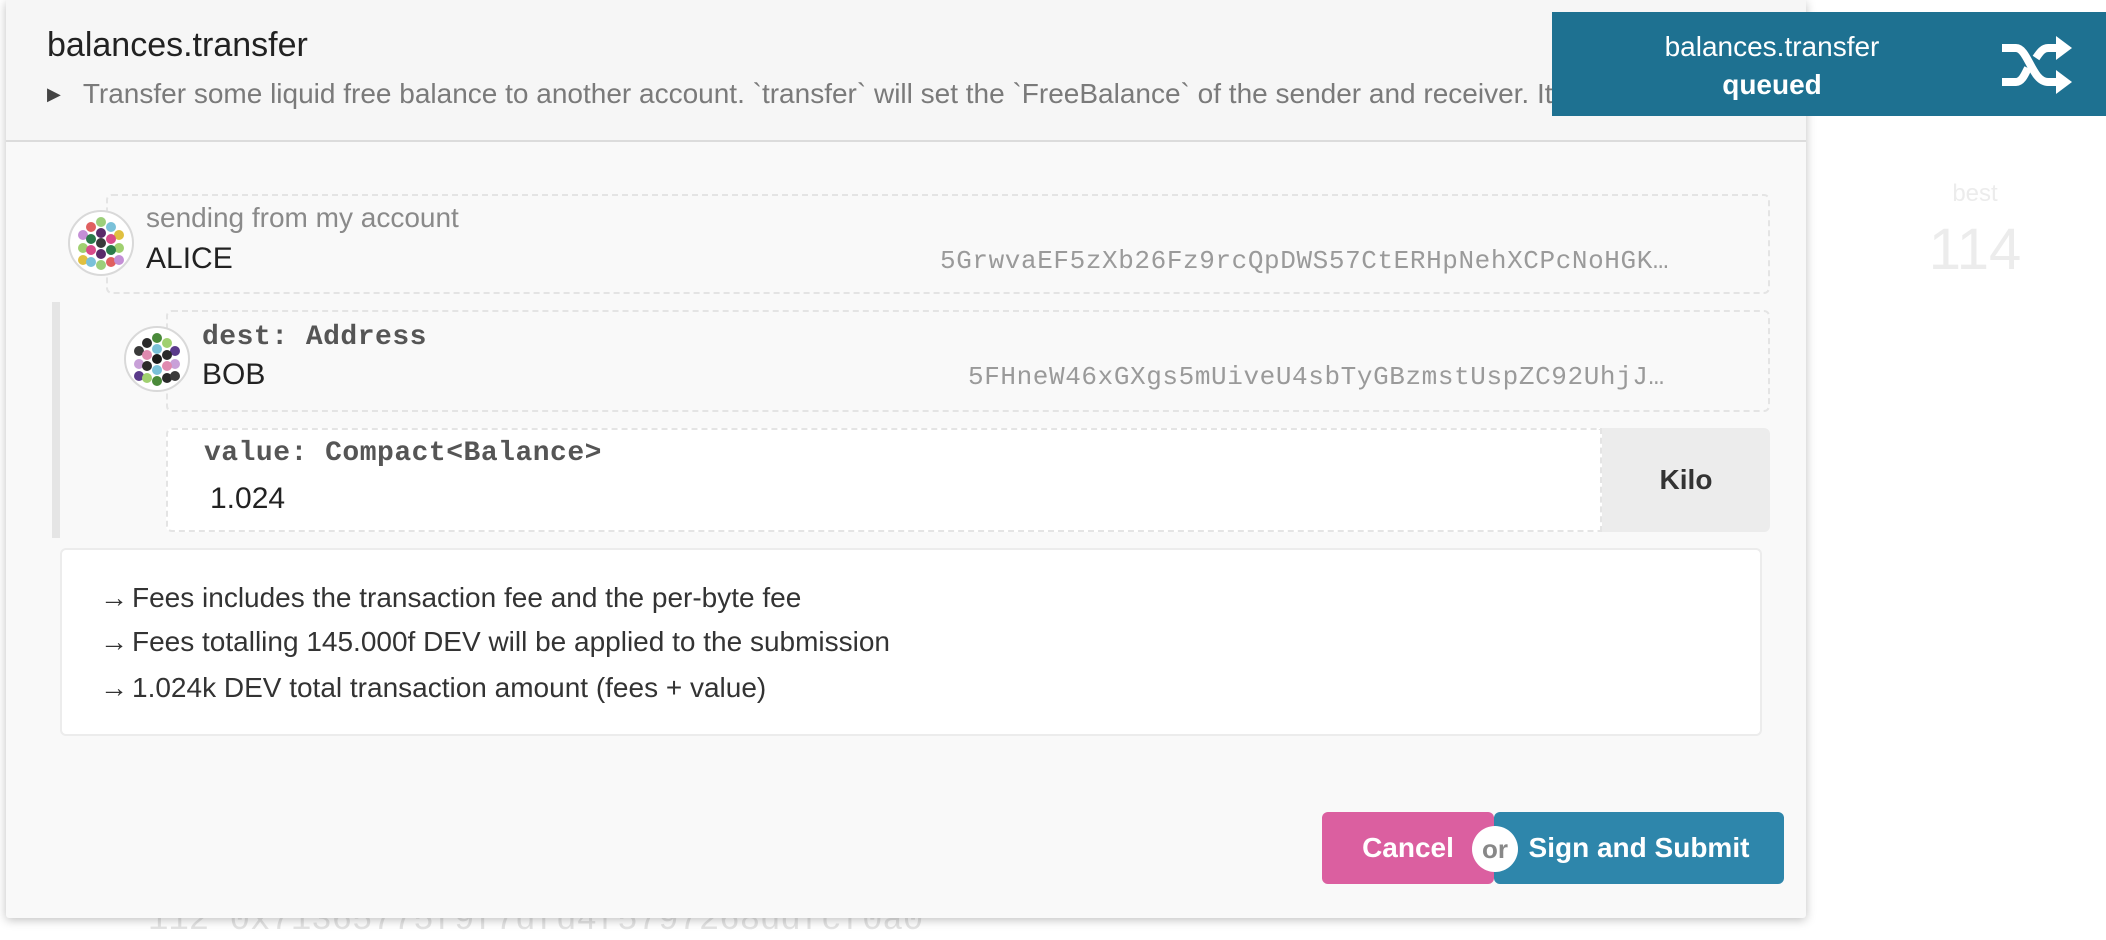  Describe the element at coordinates (1639, 848) in the screenshot. I see `sign-and-submit-button: Sign and Submit` at that location.